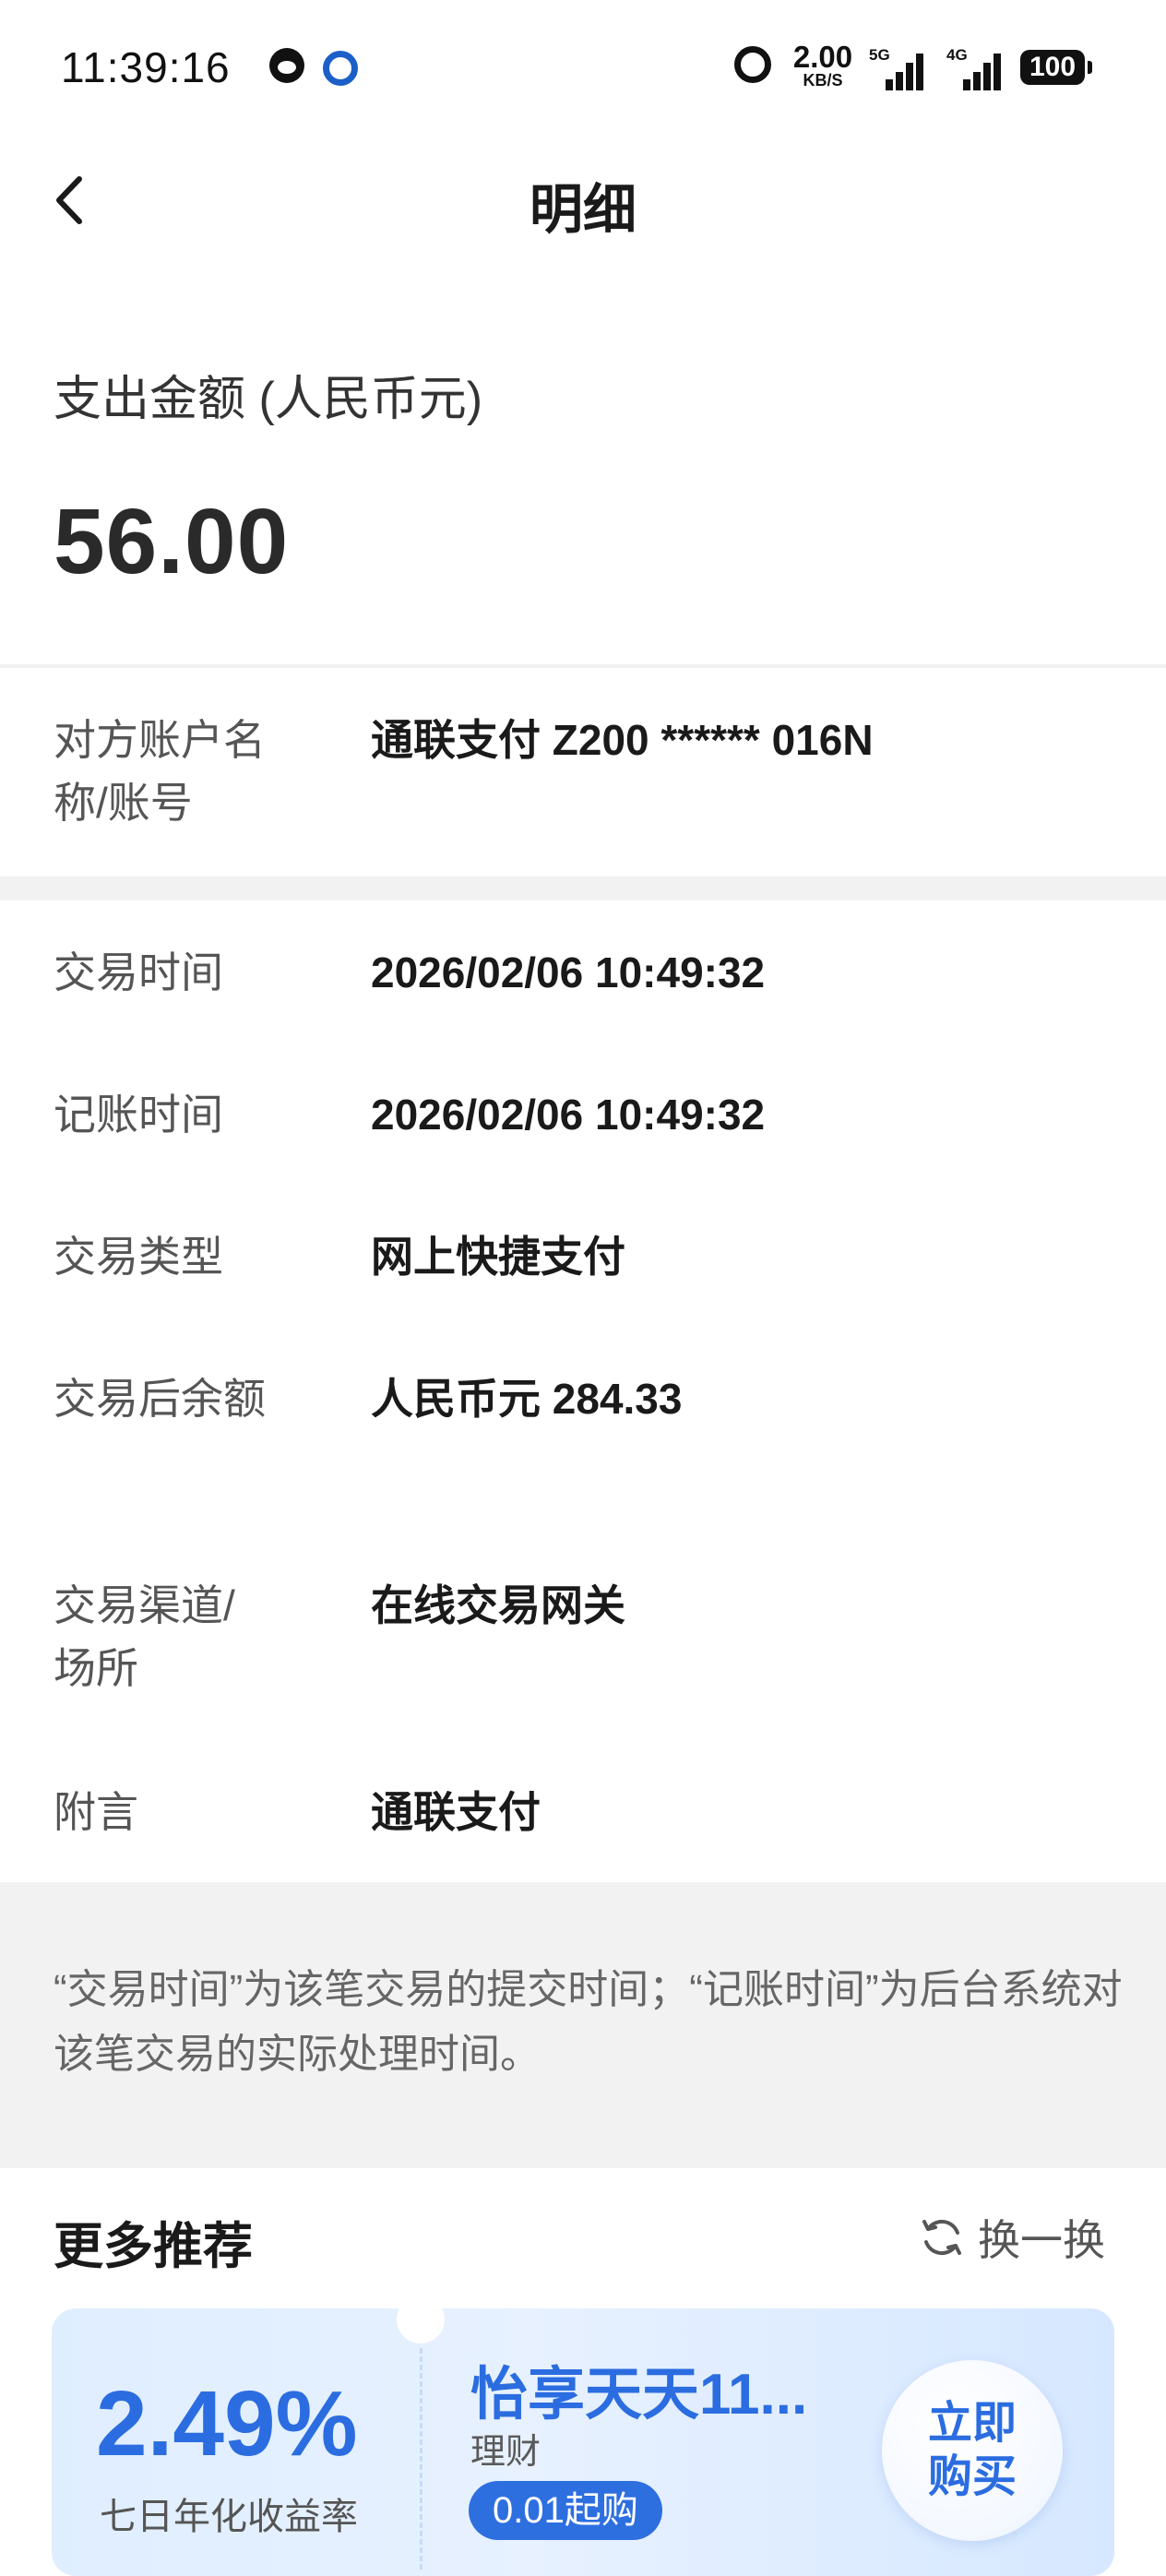  I want to click on buy-now-button: 立即购买, so click(973, 2450).